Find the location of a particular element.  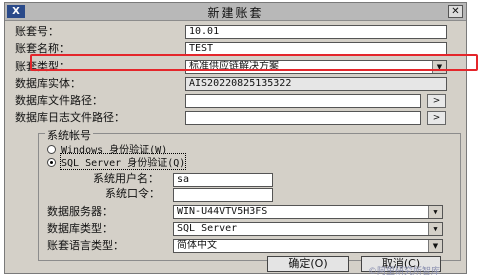

db-instance-input: AIS20220825135322 is located at coordinates (316, 84).